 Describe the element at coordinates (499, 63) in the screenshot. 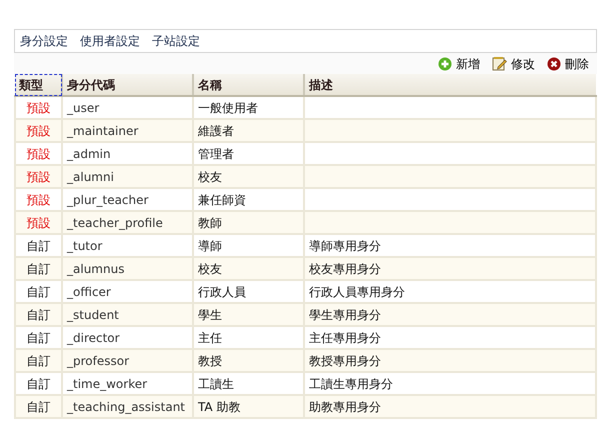

I see `notepad-pencil-icon` at that location.